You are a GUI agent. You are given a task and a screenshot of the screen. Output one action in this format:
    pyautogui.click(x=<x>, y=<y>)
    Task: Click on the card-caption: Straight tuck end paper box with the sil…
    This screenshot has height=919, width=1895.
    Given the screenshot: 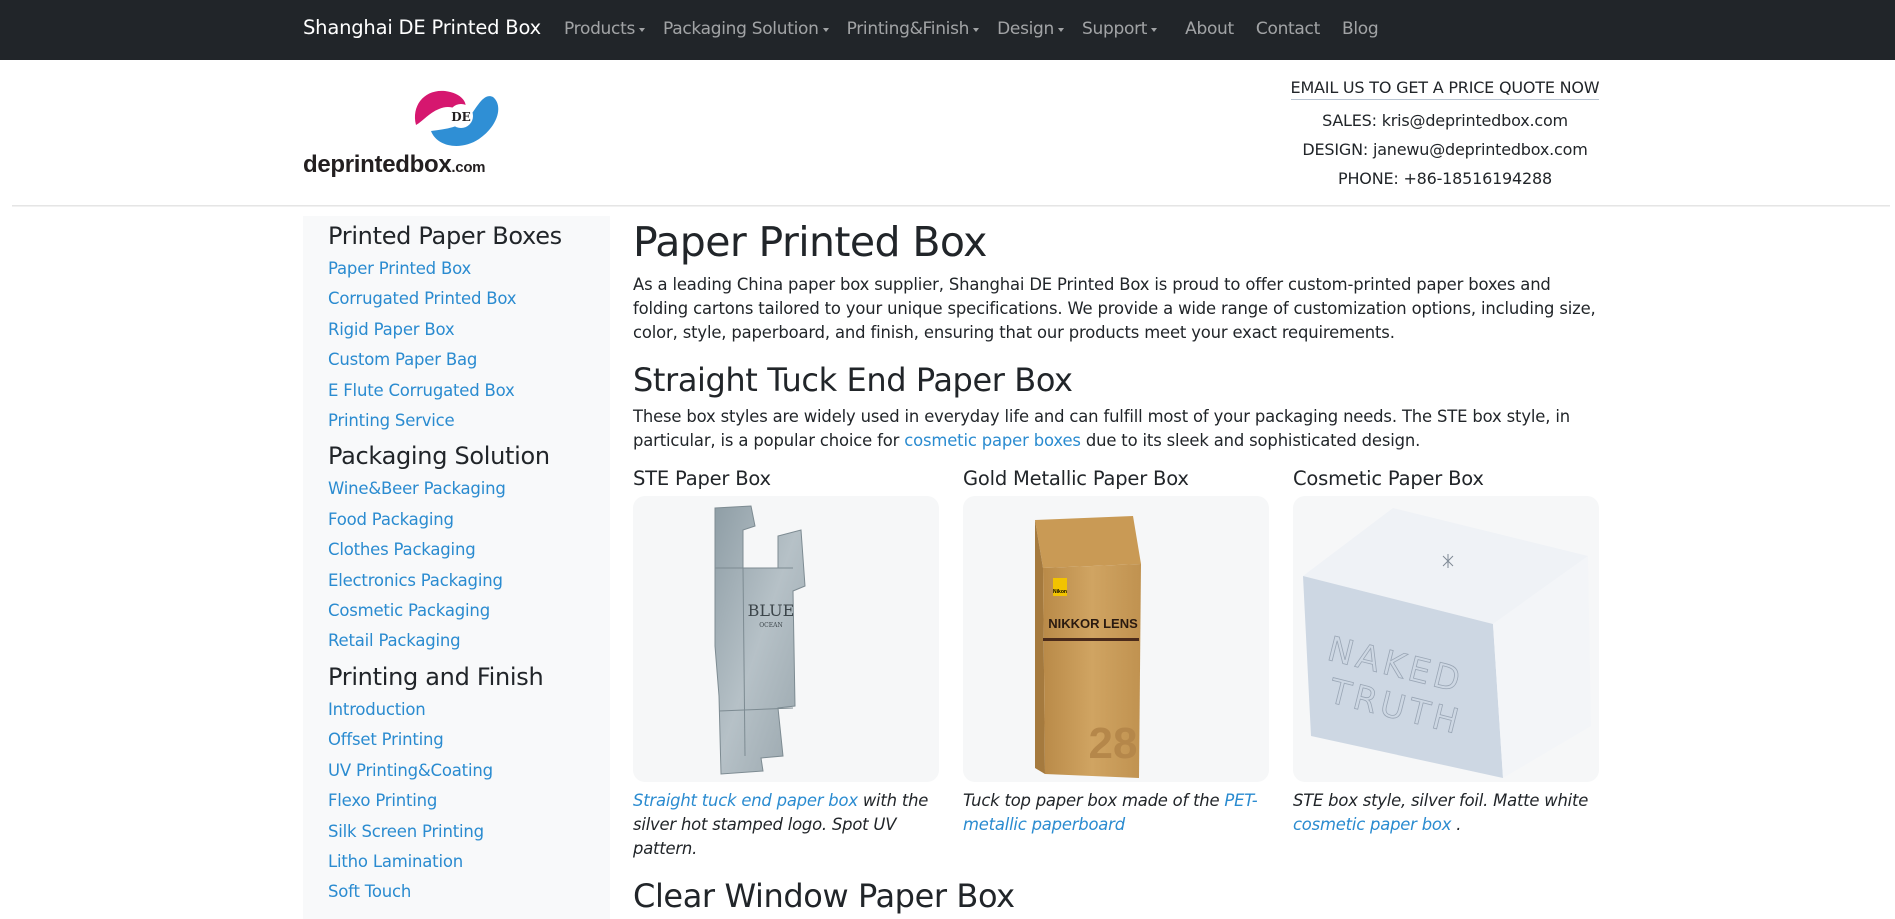 What is the action you would take?
    pyautogui.click(x=786, y=825)
    